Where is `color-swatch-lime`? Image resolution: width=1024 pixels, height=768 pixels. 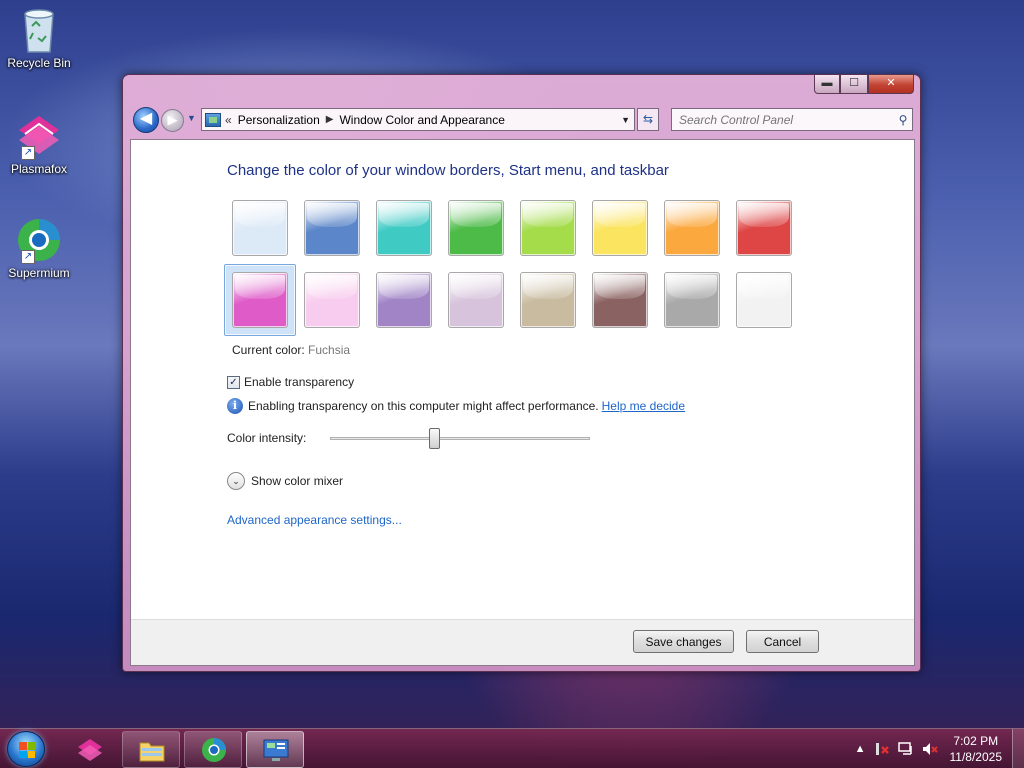 color-swatch-lime is located at coordinates (548, 228).